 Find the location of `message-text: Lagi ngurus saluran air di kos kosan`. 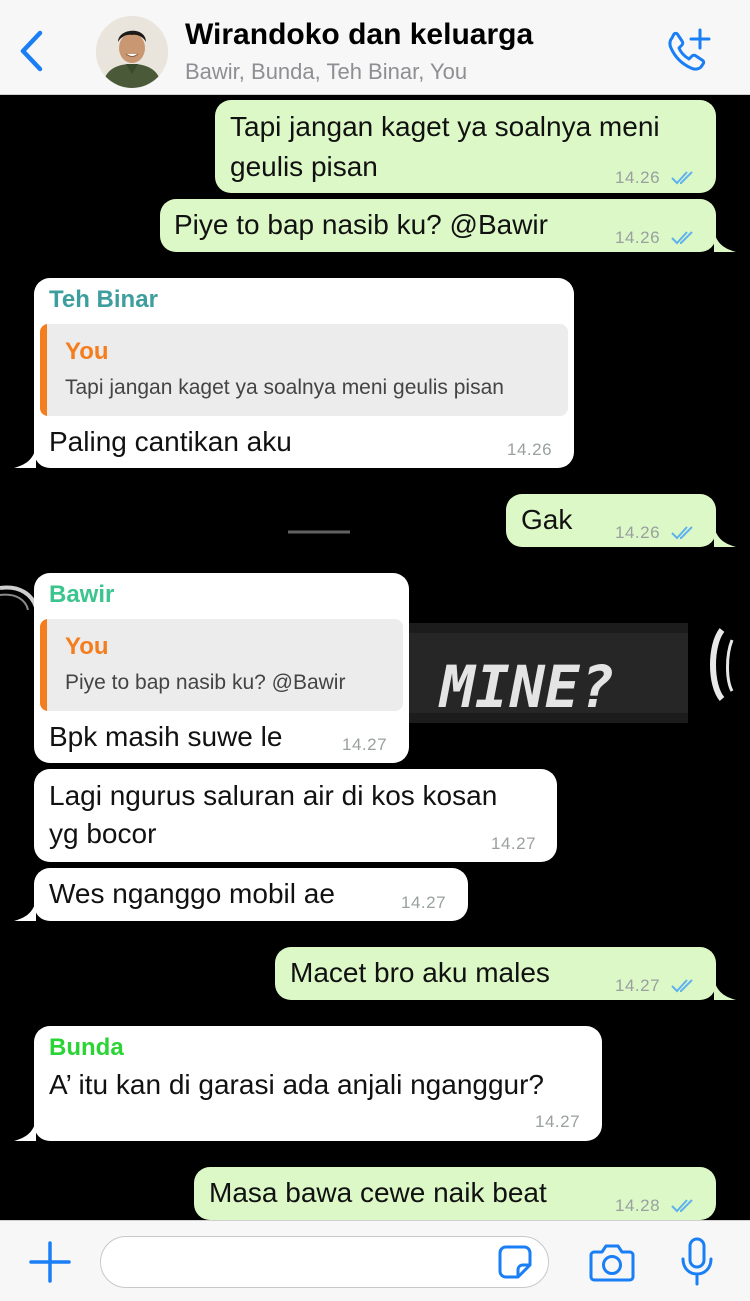

message-text: Lagi ngurus saluran air di kos kosan is located at coordinates (273, 795).